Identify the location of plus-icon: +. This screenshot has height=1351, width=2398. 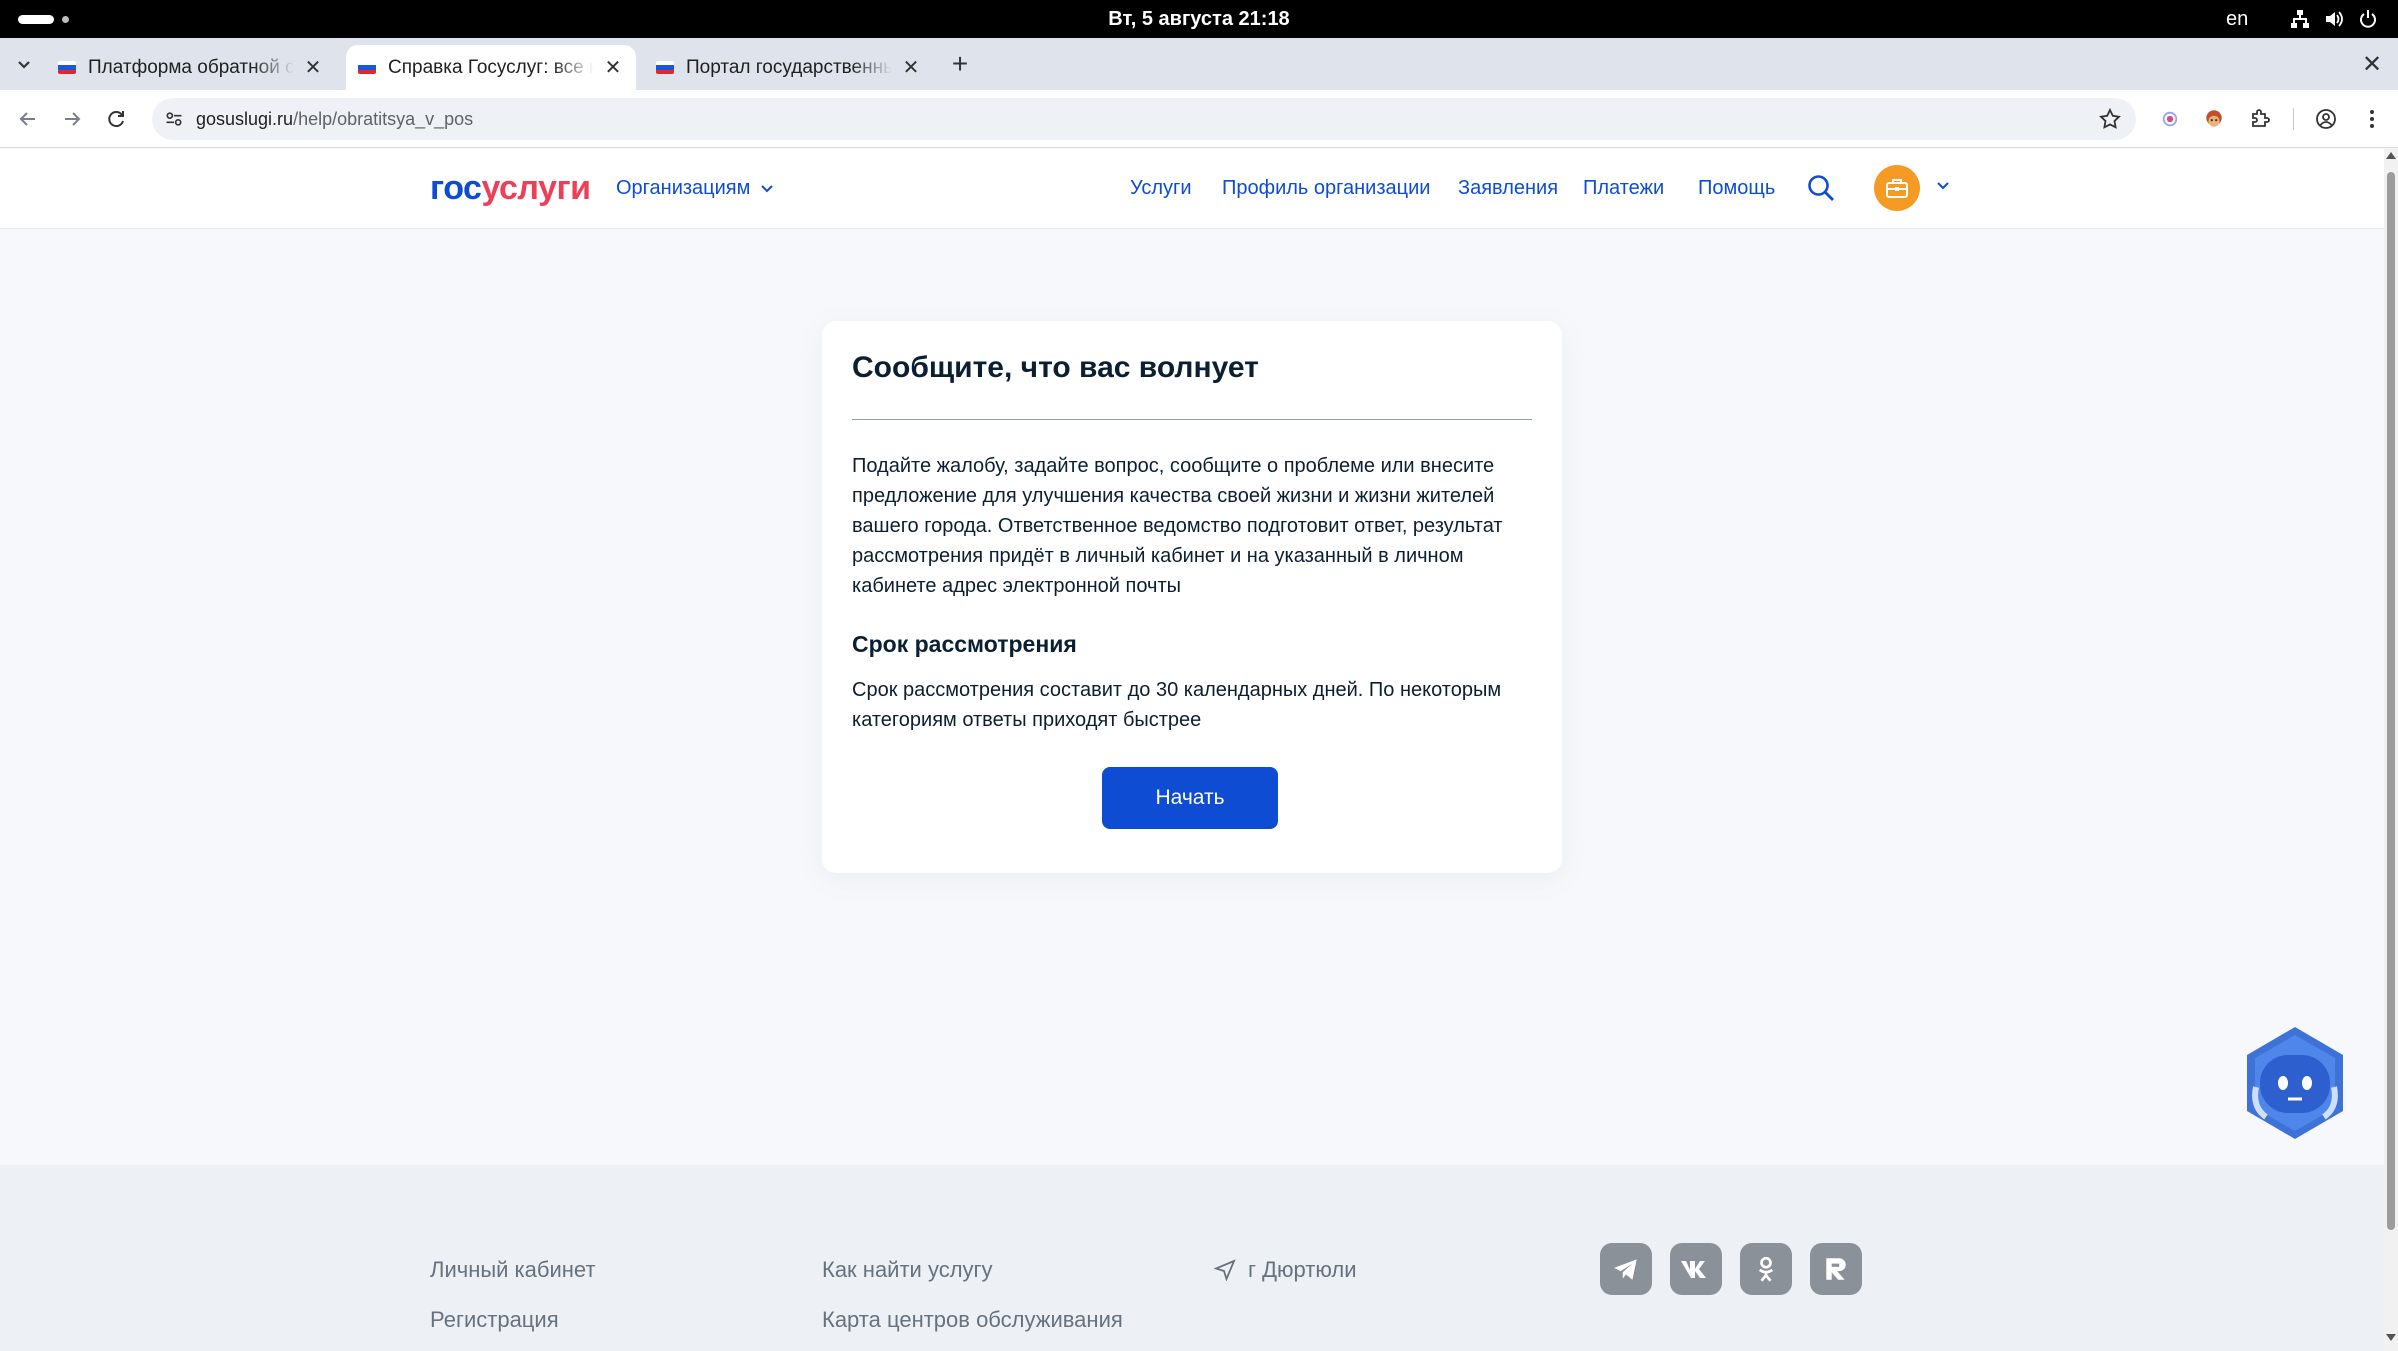
(960, 63).